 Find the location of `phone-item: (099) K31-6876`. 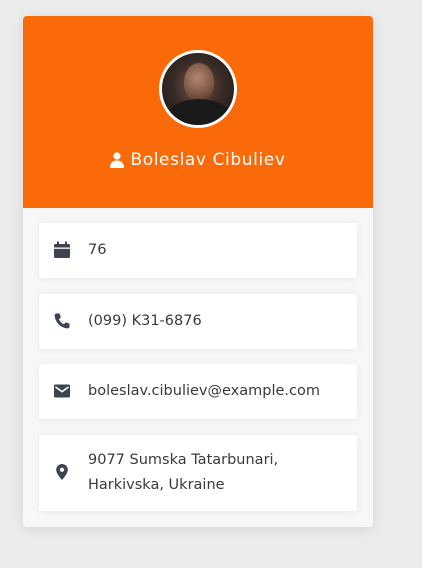

phone-item: (099) K31-6876 is located at coordinates (198, 321).